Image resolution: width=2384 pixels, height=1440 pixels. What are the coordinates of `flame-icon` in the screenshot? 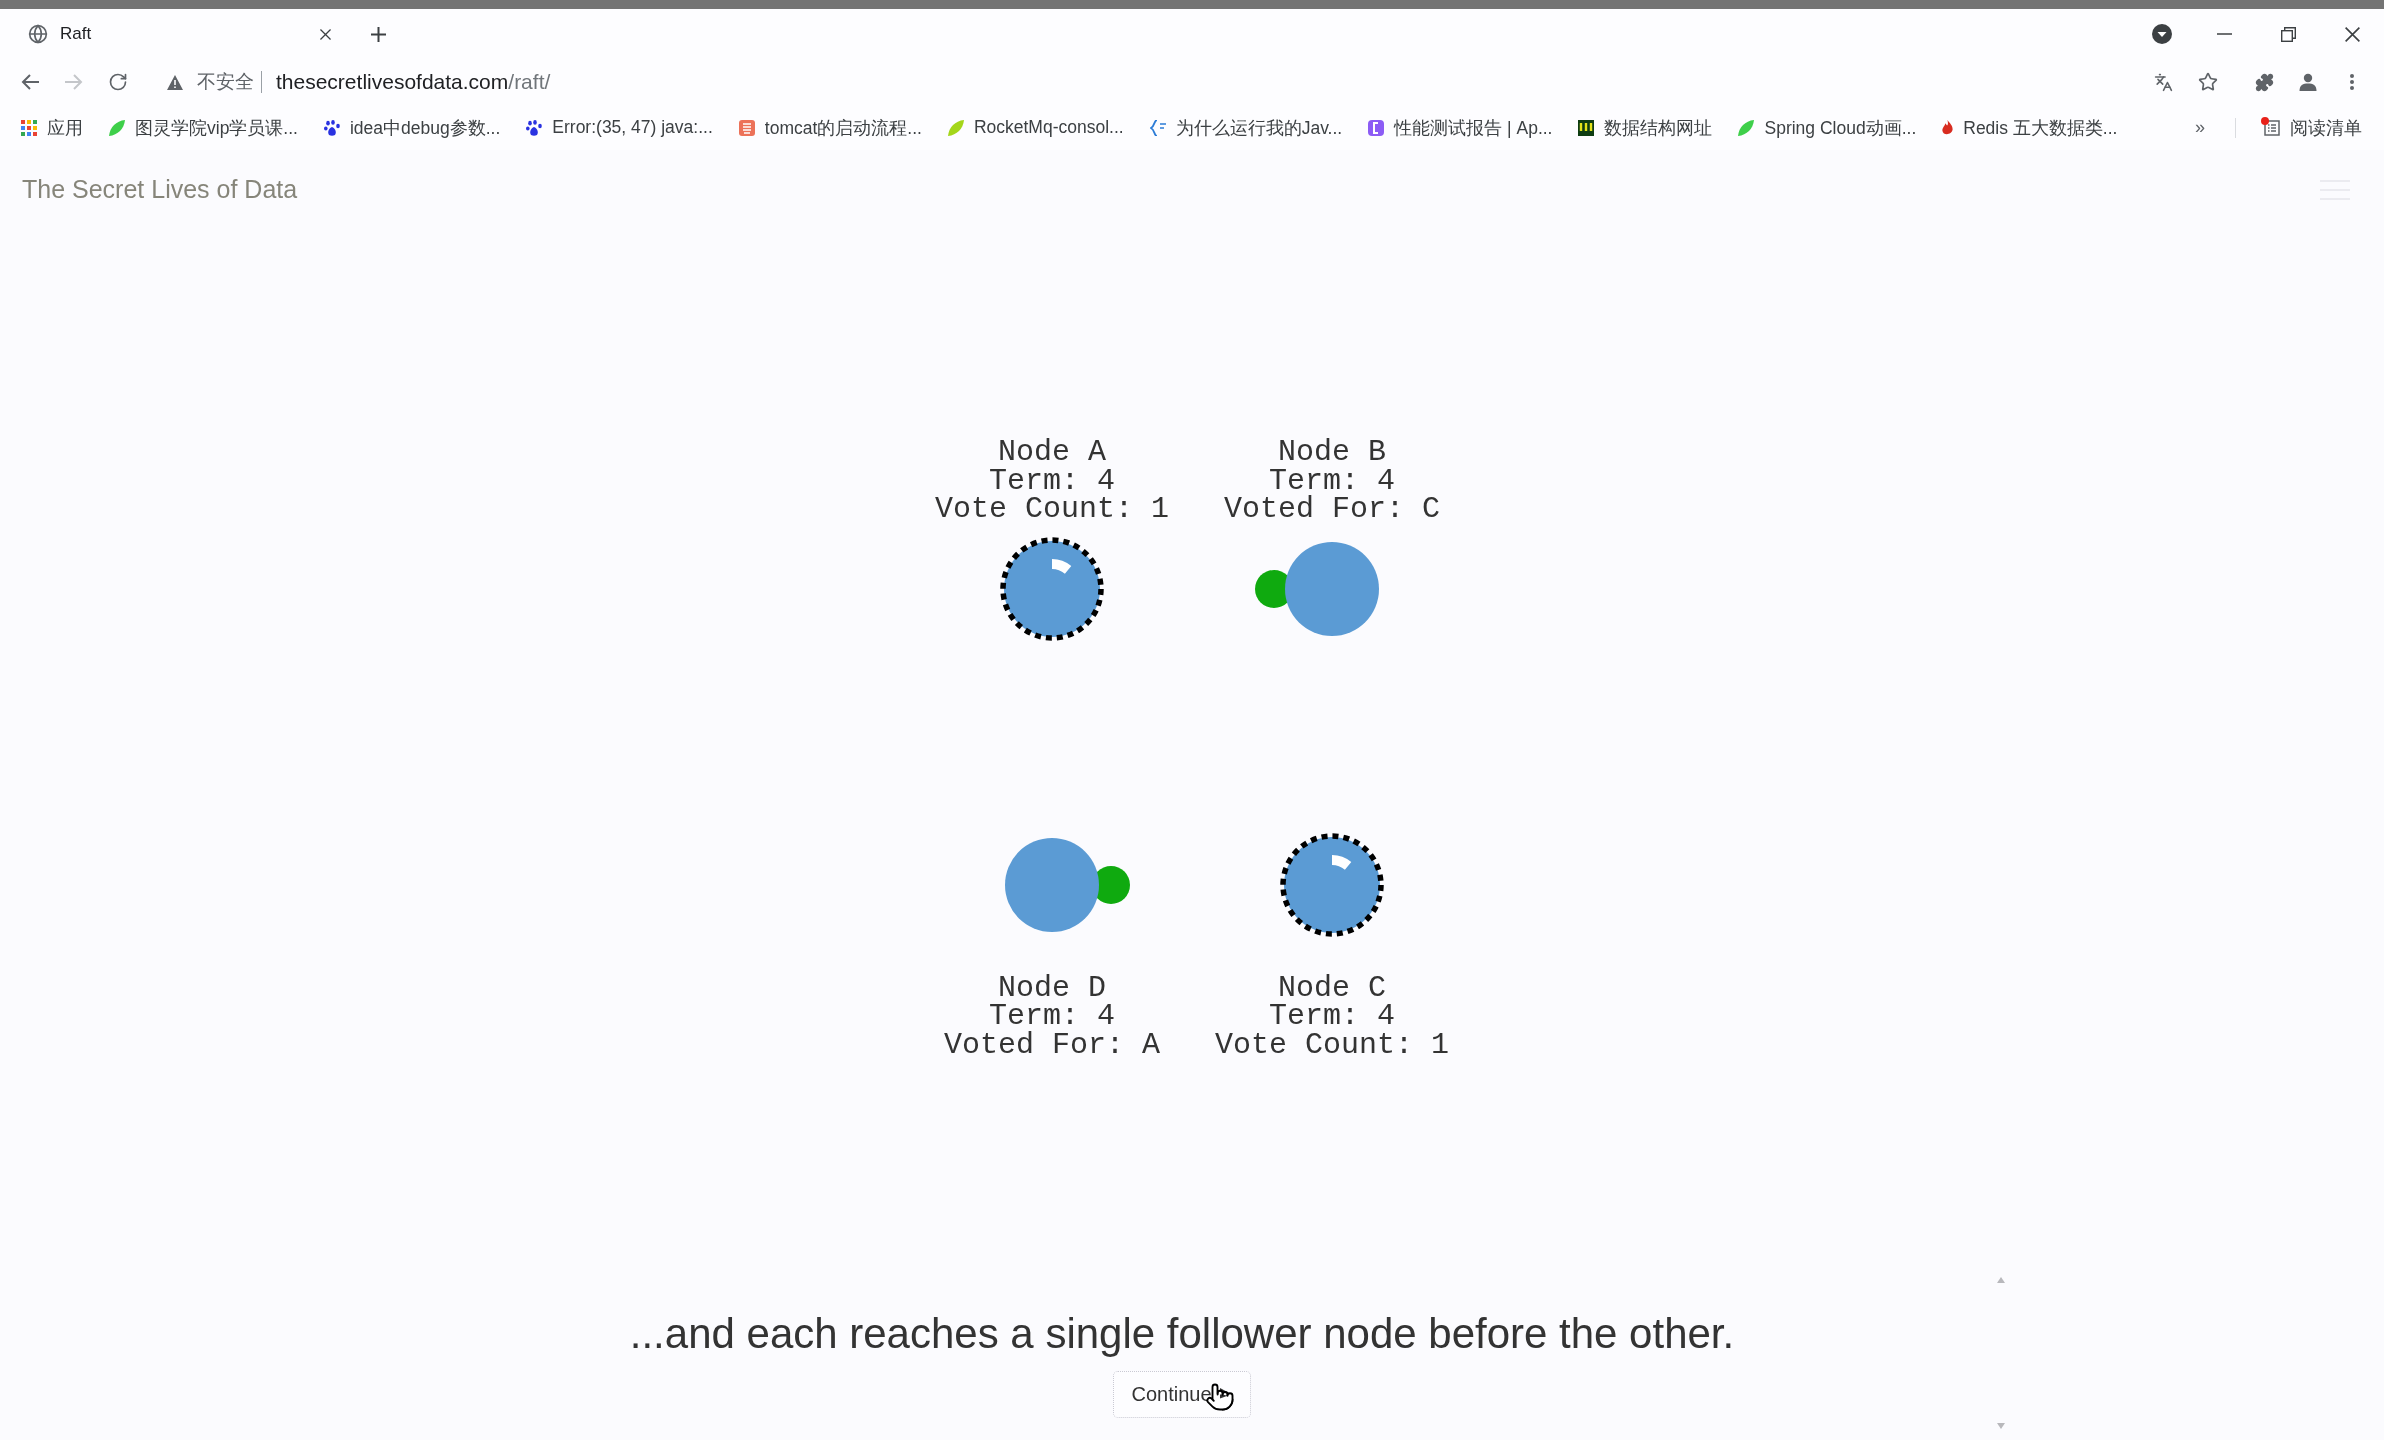 It's located at (1948, 127).